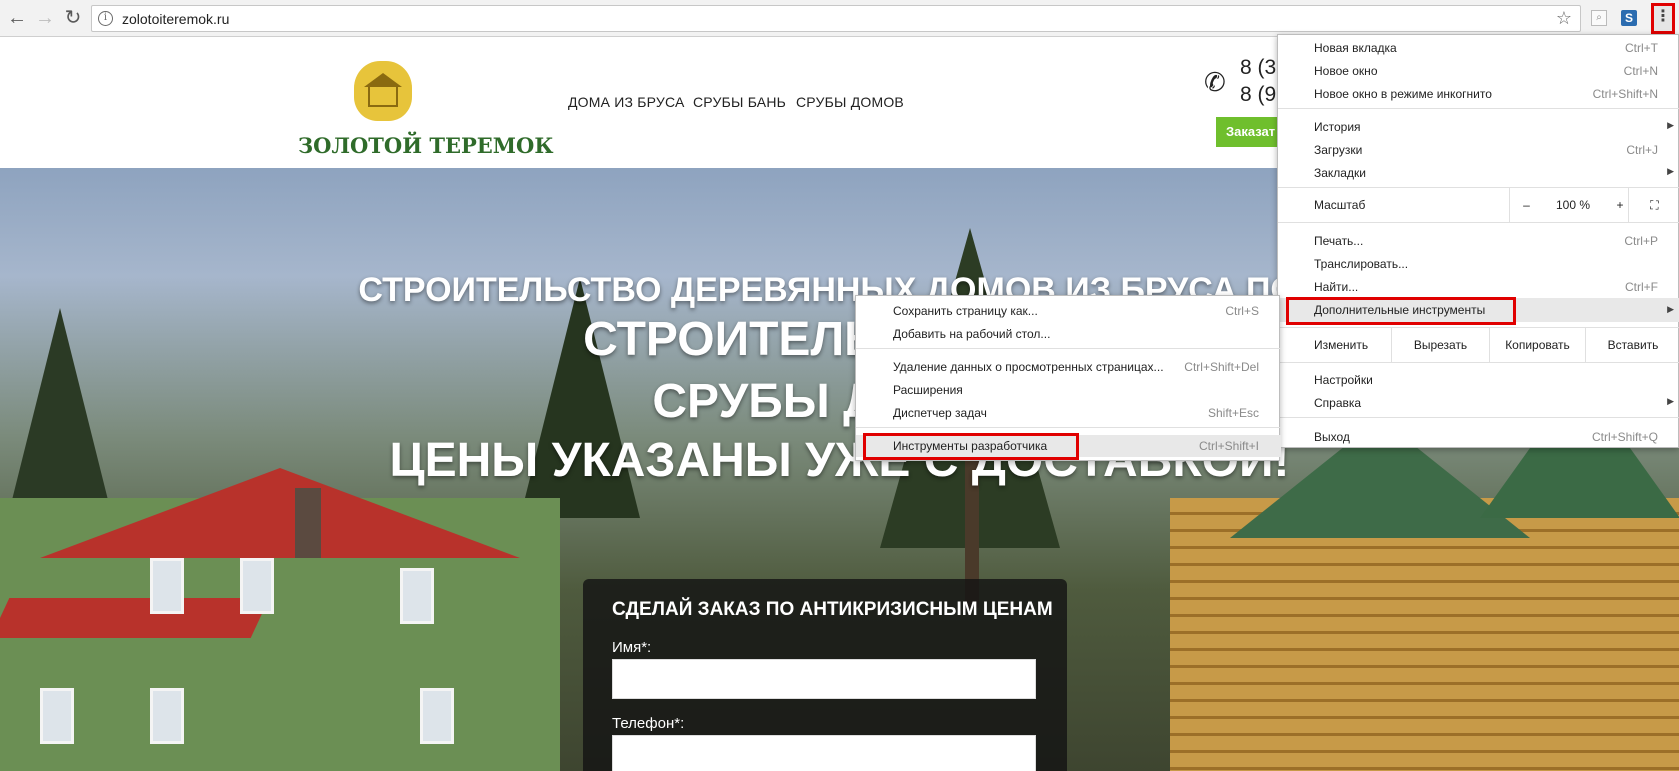  Describe the element at coordinates (1537, 345) in the screenshot. I see `copy-button: Копировать` at that location.